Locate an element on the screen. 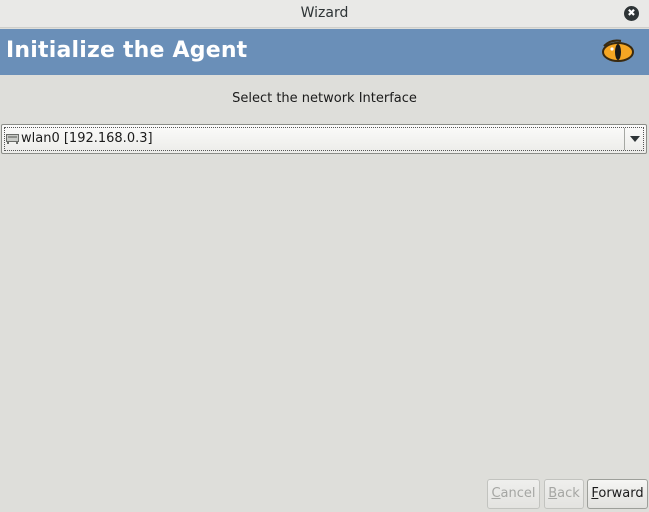 This screenshot has width=649, height=512. back-label: ack is located at coordinates (568, 493).